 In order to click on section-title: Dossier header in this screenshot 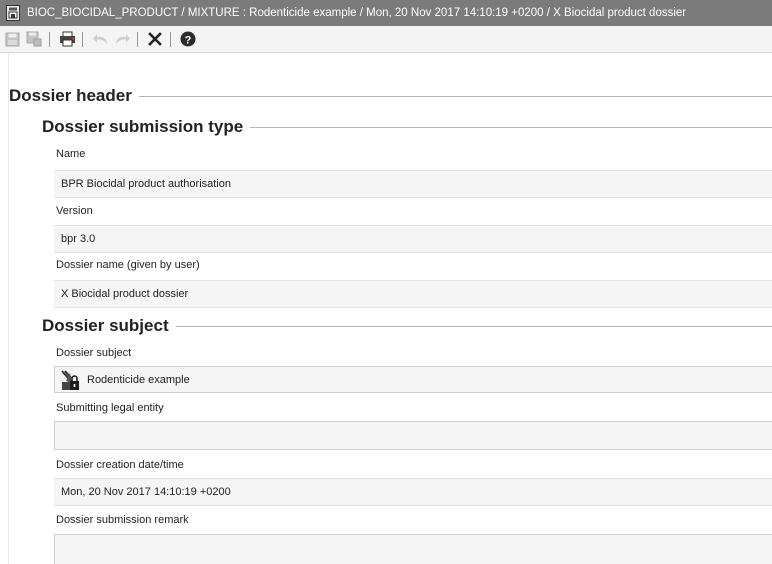, I will do `click(70, 95)`.